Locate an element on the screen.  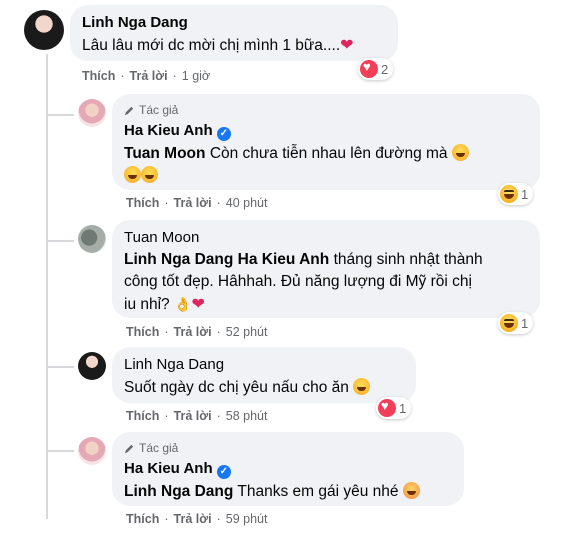
comment-timestamp: 52 phút is located at coordinates (247, 332).